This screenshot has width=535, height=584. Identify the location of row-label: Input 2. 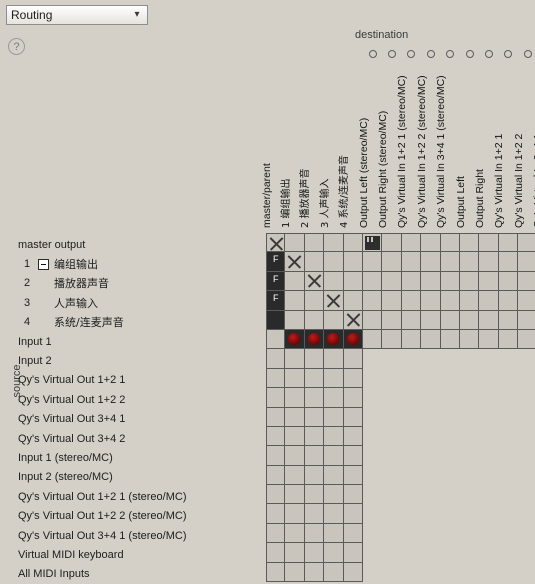
(131, 360).